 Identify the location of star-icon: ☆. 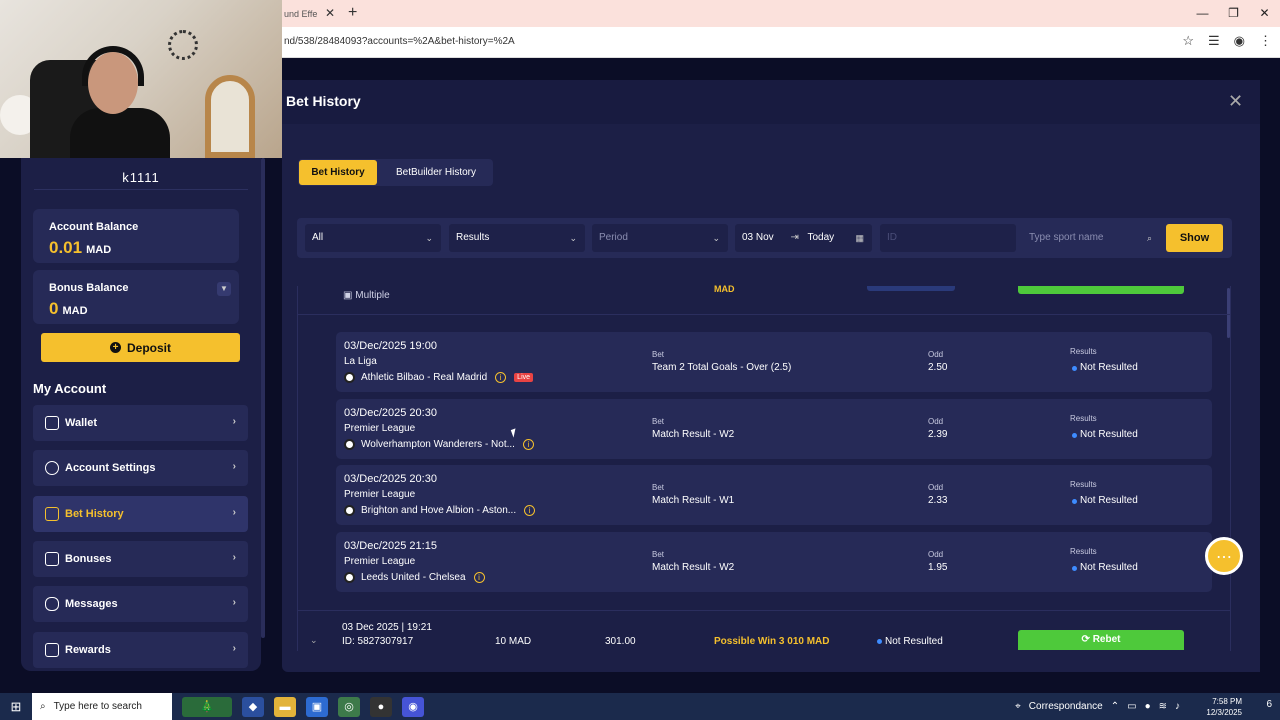
(1188, 41).